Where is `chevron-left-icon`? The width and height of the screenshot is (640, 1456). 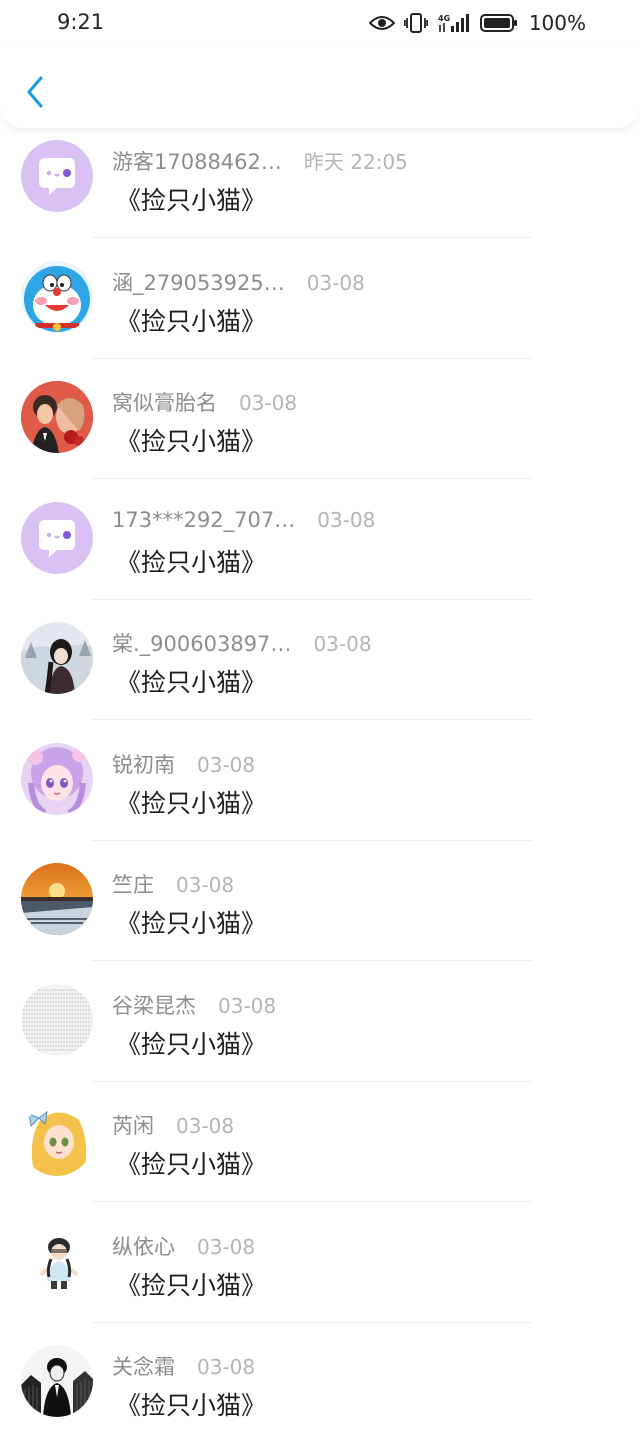 chevron-left-icon is located at coordinates (35, 92).